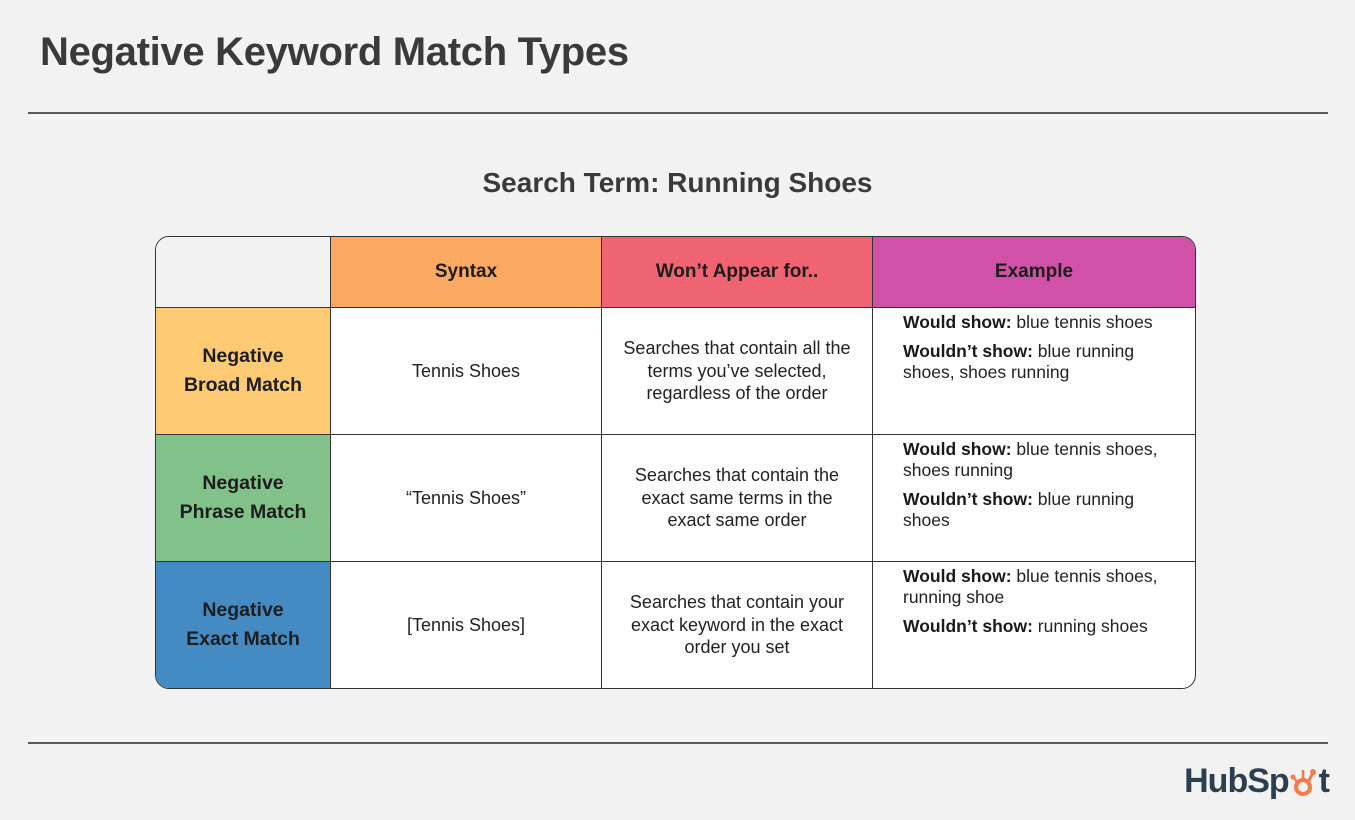 The height and width of the screenshot is (820, 1355). What do you see at coordinates (678, 743) in the screenshot?
I see `bottom-divider` at bounding box center [678, 743].